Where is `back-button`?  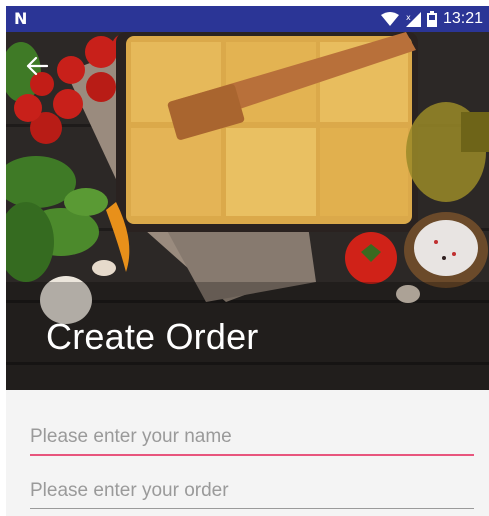
back-button is located at coordinates (41, 71).